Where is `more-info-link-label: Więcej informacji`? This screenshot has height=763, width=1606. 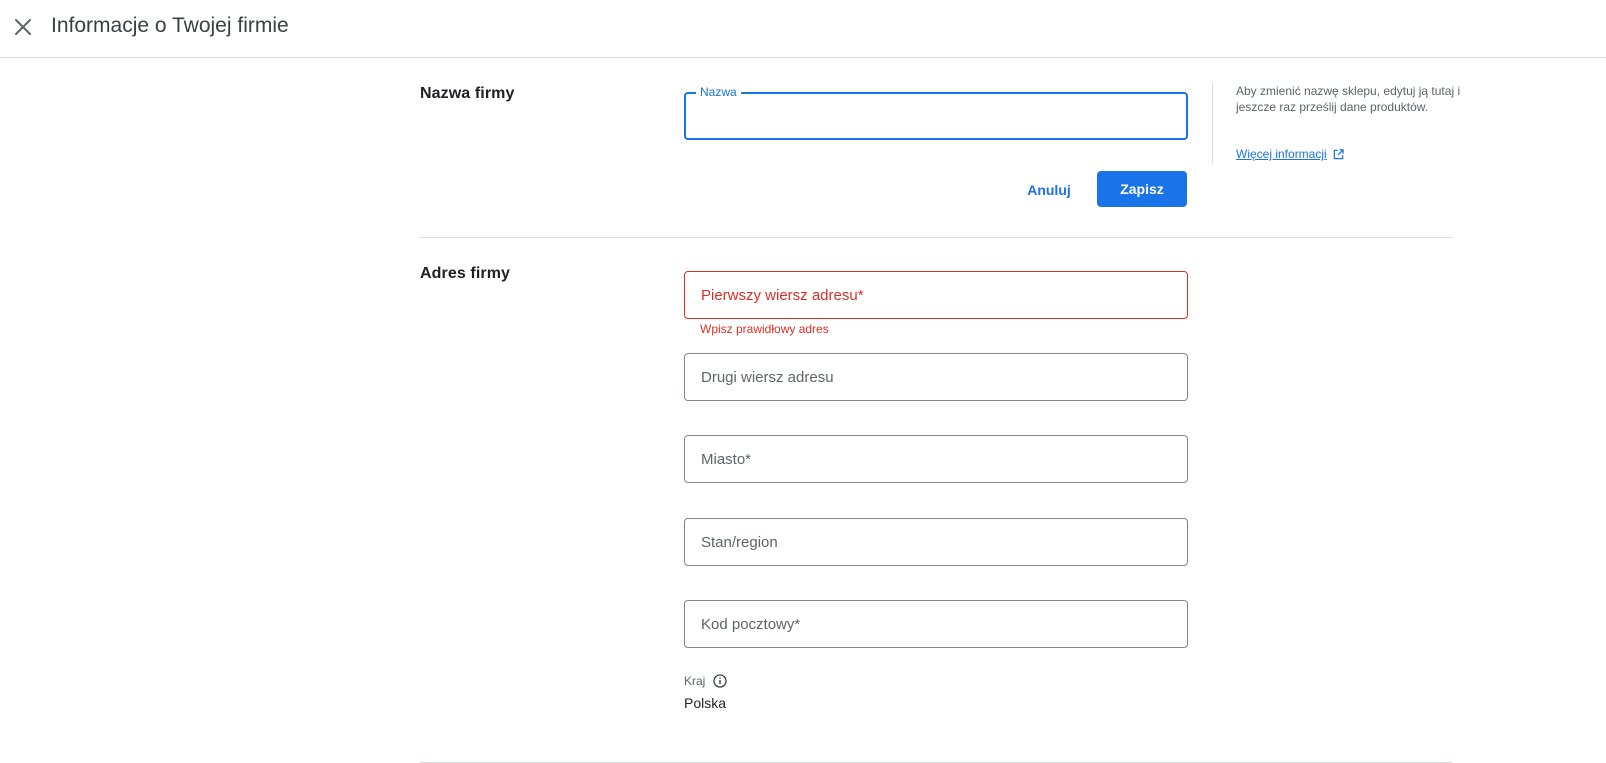 more-info-link-label: Więcej informacji is located at coordinates (1281, 154).